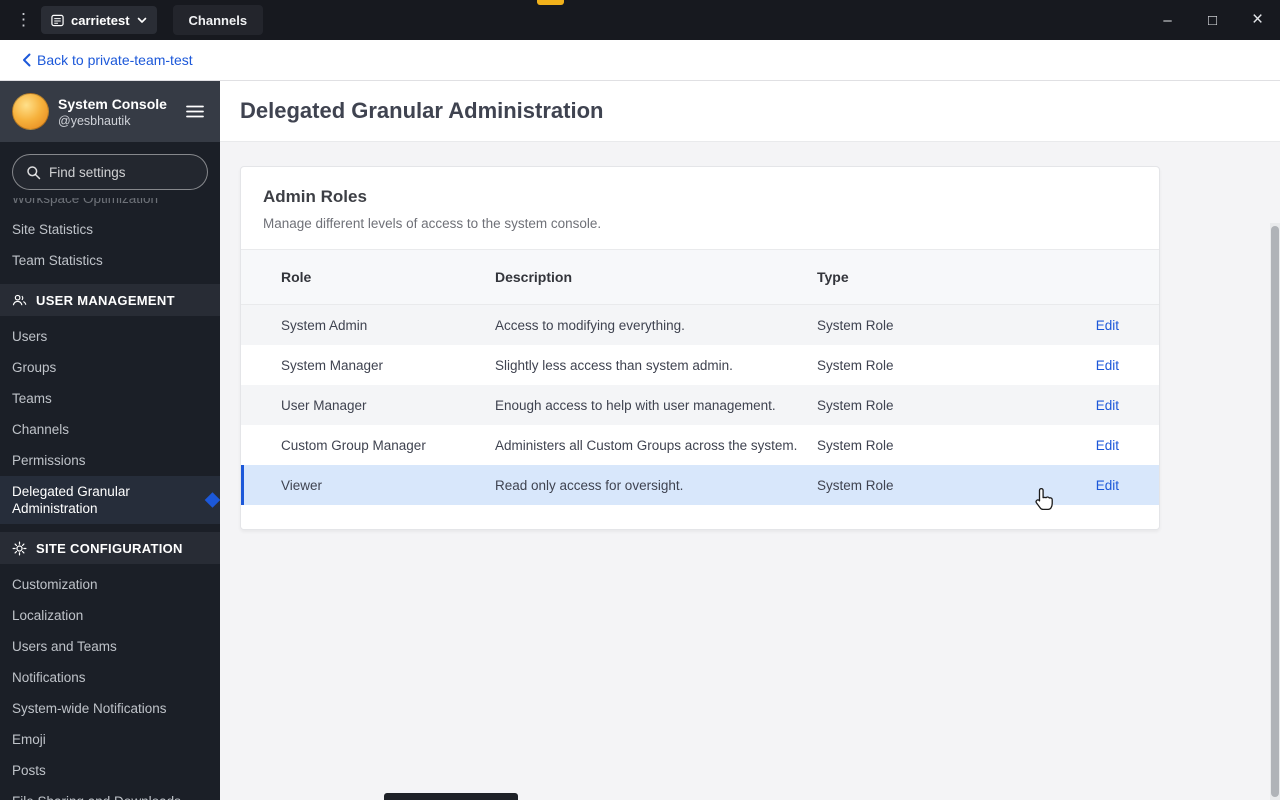 This screenshot has height=800, width=1280. What do you see at coordinates (1167, 20) in the screenshot?
I see `minimize-button: –` at bounding box center [1167, 20].